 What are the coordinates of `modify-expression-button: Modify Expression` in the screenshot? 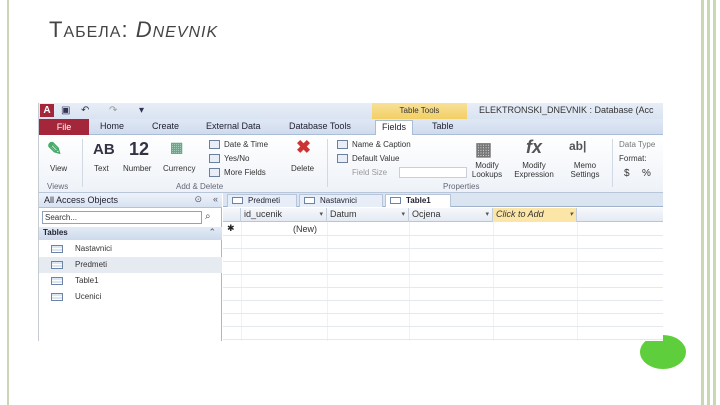 It's located at (534, 170).